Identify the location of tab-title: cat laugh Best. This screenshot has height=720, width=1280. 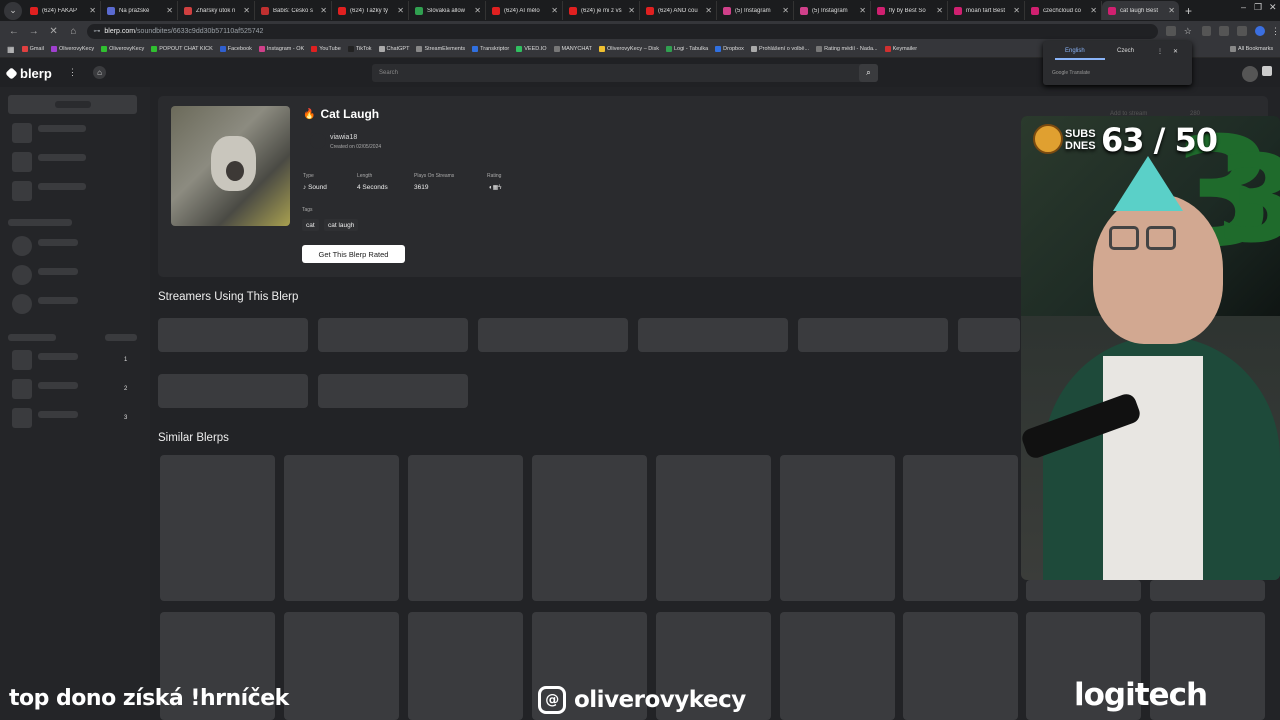
(1139, 10).